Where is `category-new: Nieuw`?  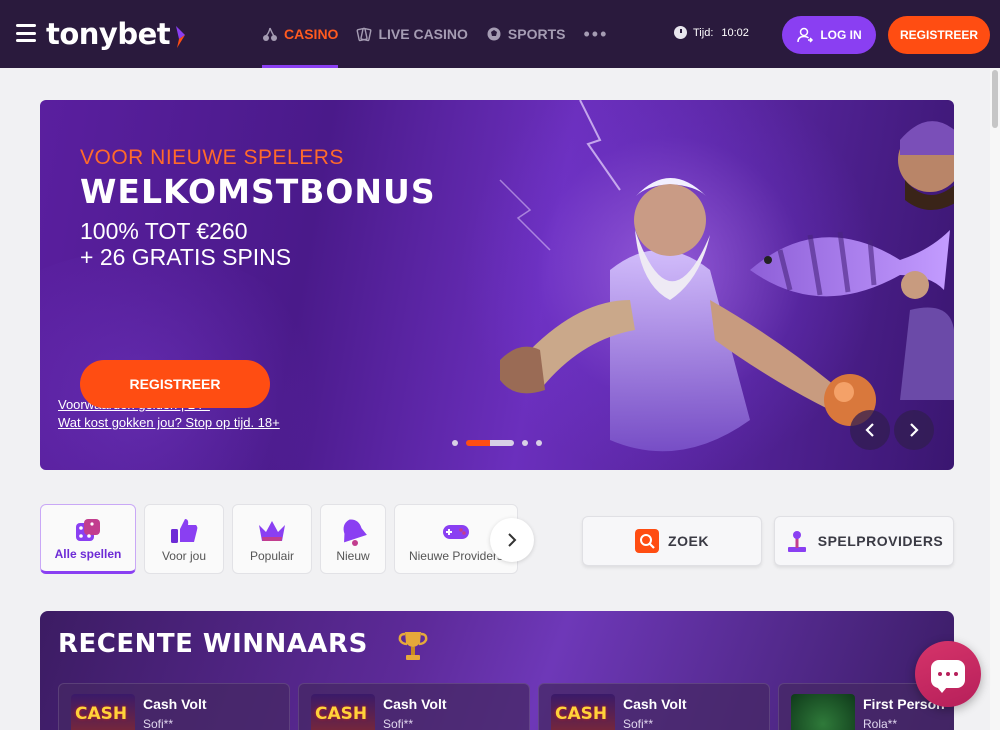 category-new: Nieuw is located at coordinates (353, 539).